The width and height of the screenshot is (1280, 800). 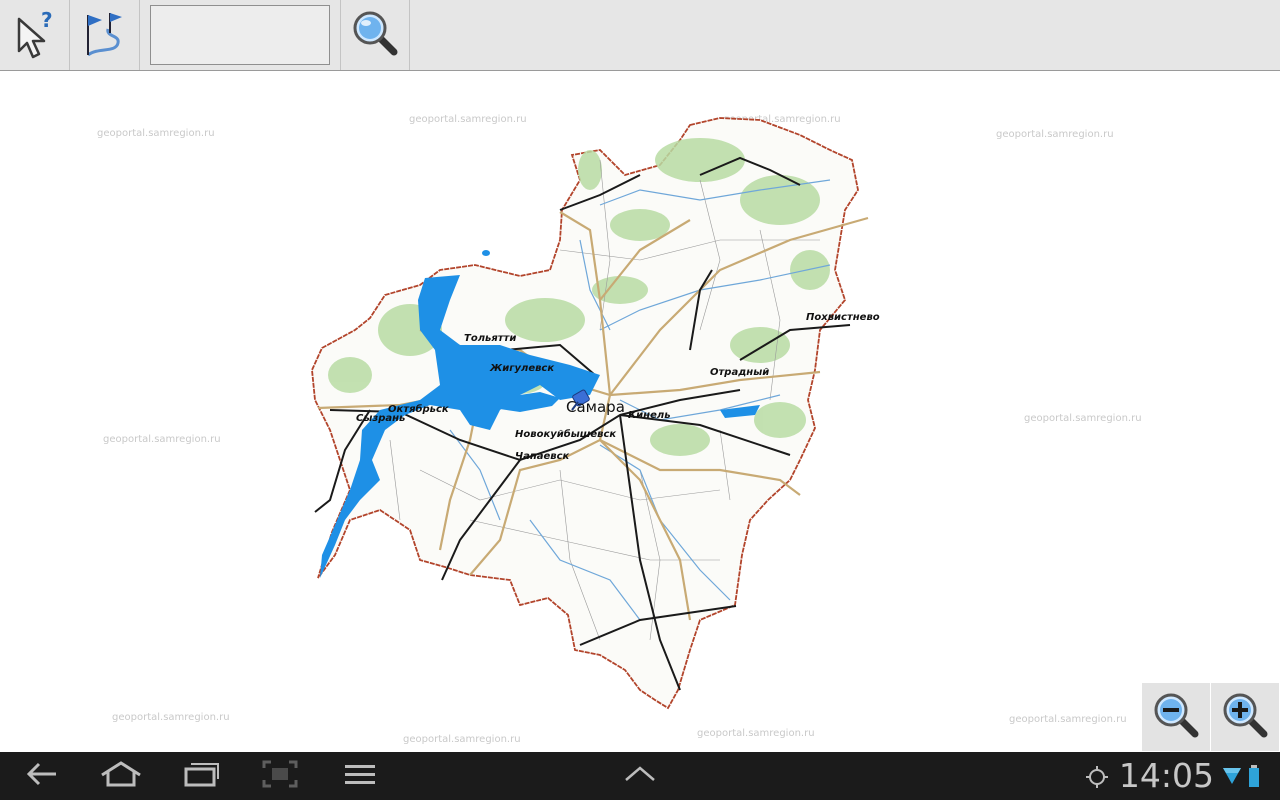 I want to click on recent-apps-icon, so click(x=202, y=776).